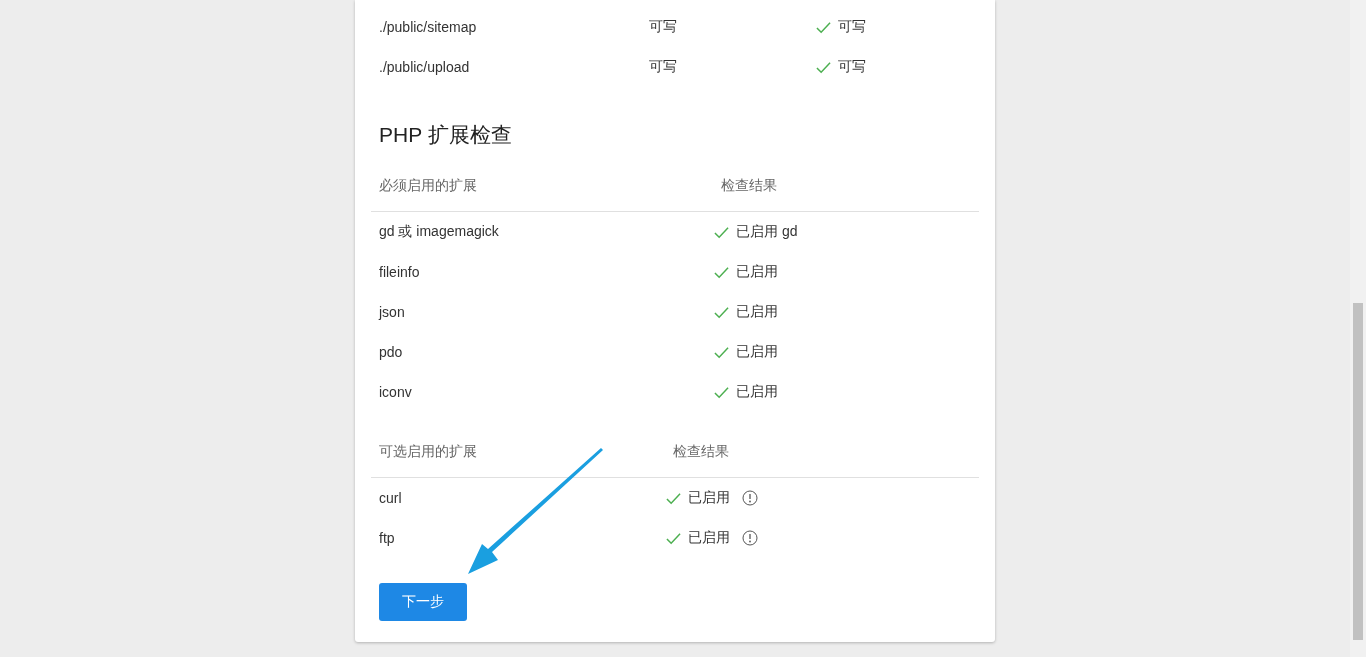  Describe the element at coordinates (391, 312) in the screenshot. I see `table-cell-text: json` at that location.